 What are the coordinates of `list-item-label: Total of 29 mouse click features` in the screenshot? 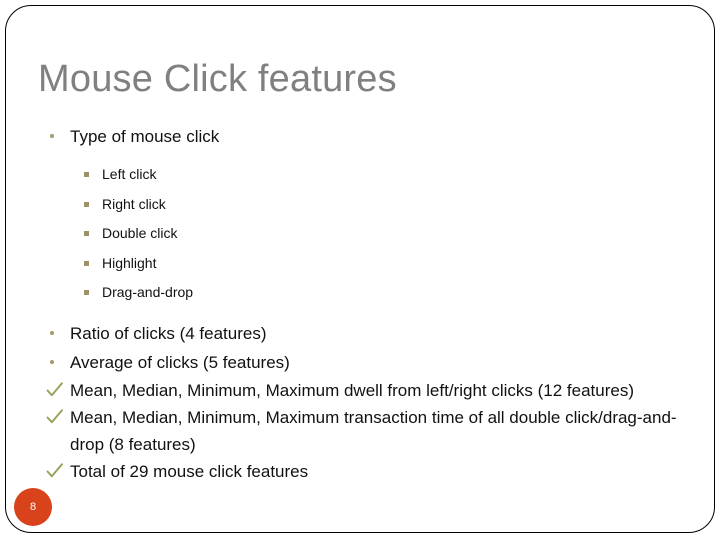 It's located at (189, 471).